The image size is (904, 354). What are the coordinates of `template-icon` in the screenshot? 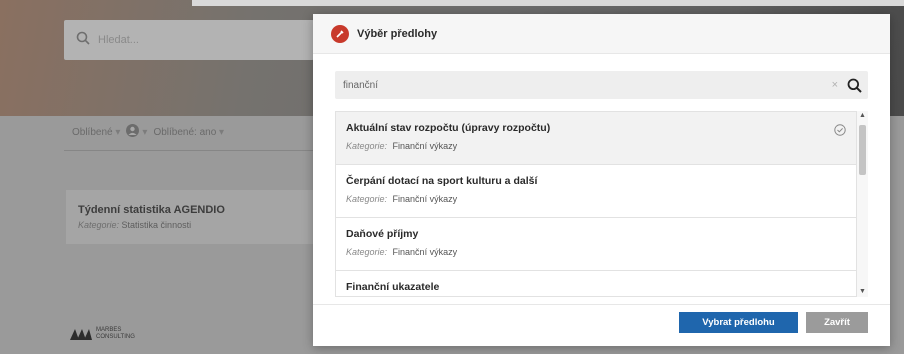 It's located at (340, 33).